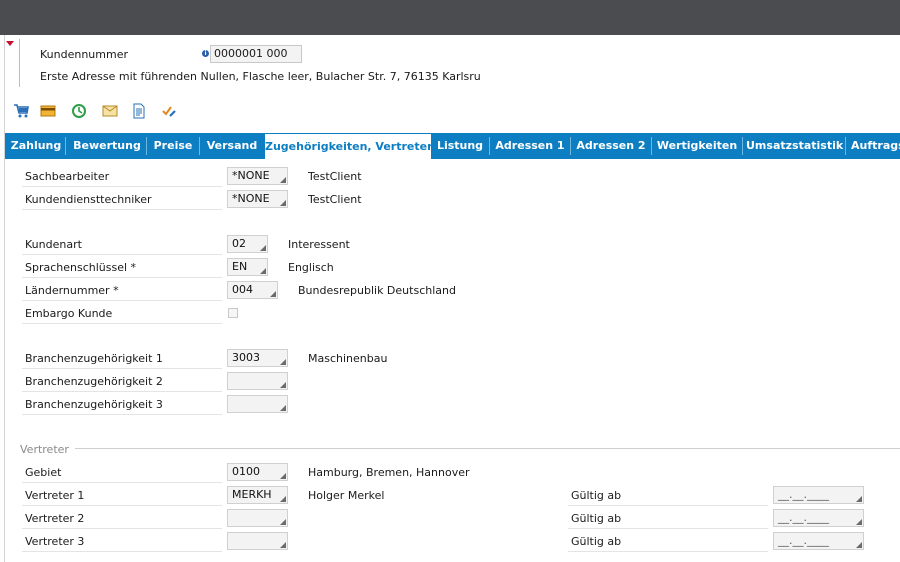 This screenshot has height=562, width=900. What do you see at coordinates (139, 111) in the screenshot?
I see `document-icon` at bounding box center [139, 111].